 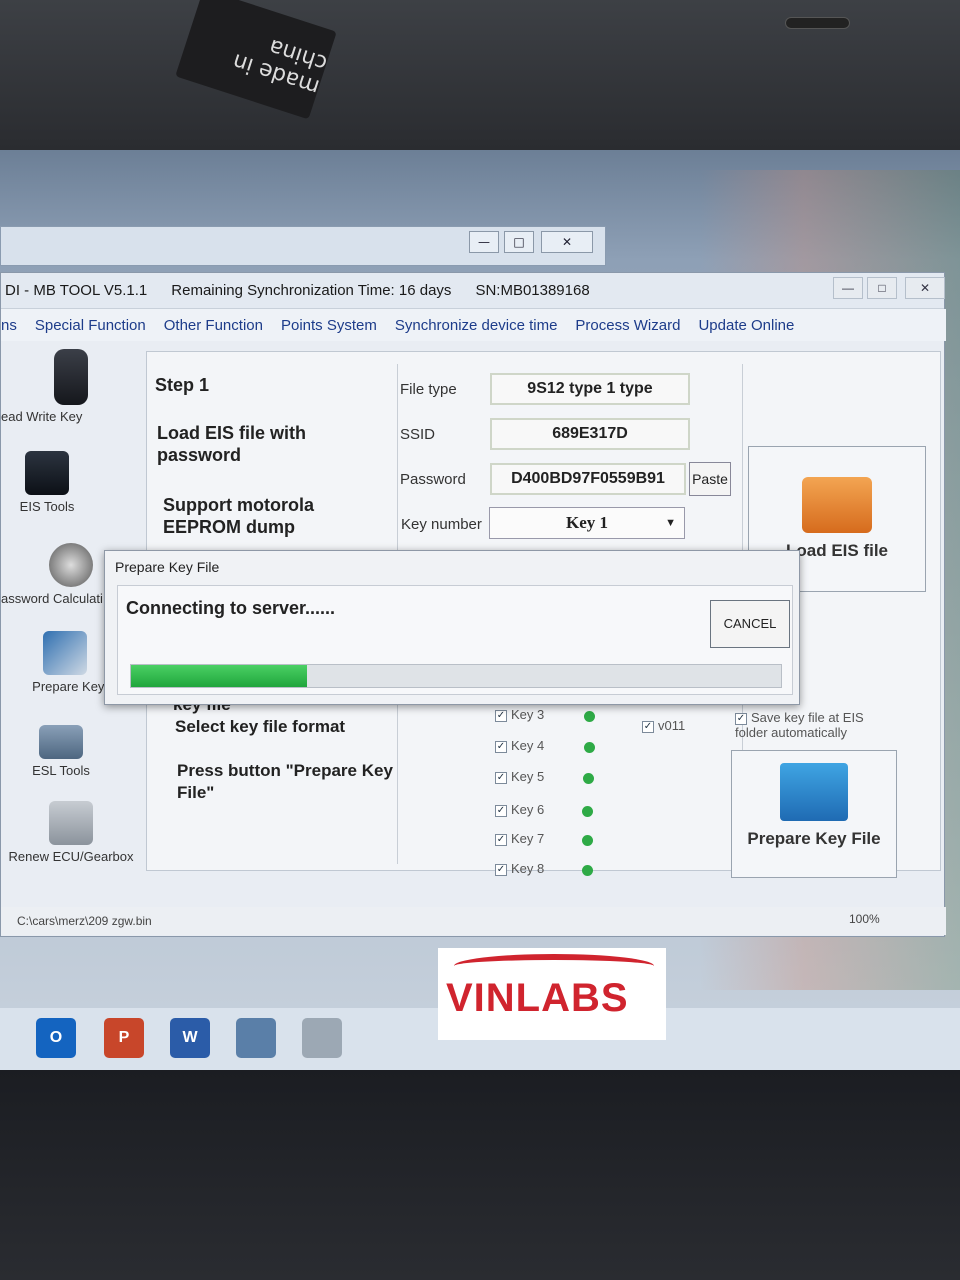 What do you see at coordinates (213, 325) in the screenshot?
I see `menu-item-other-function: Other Function` at bounding box center [213, 325].